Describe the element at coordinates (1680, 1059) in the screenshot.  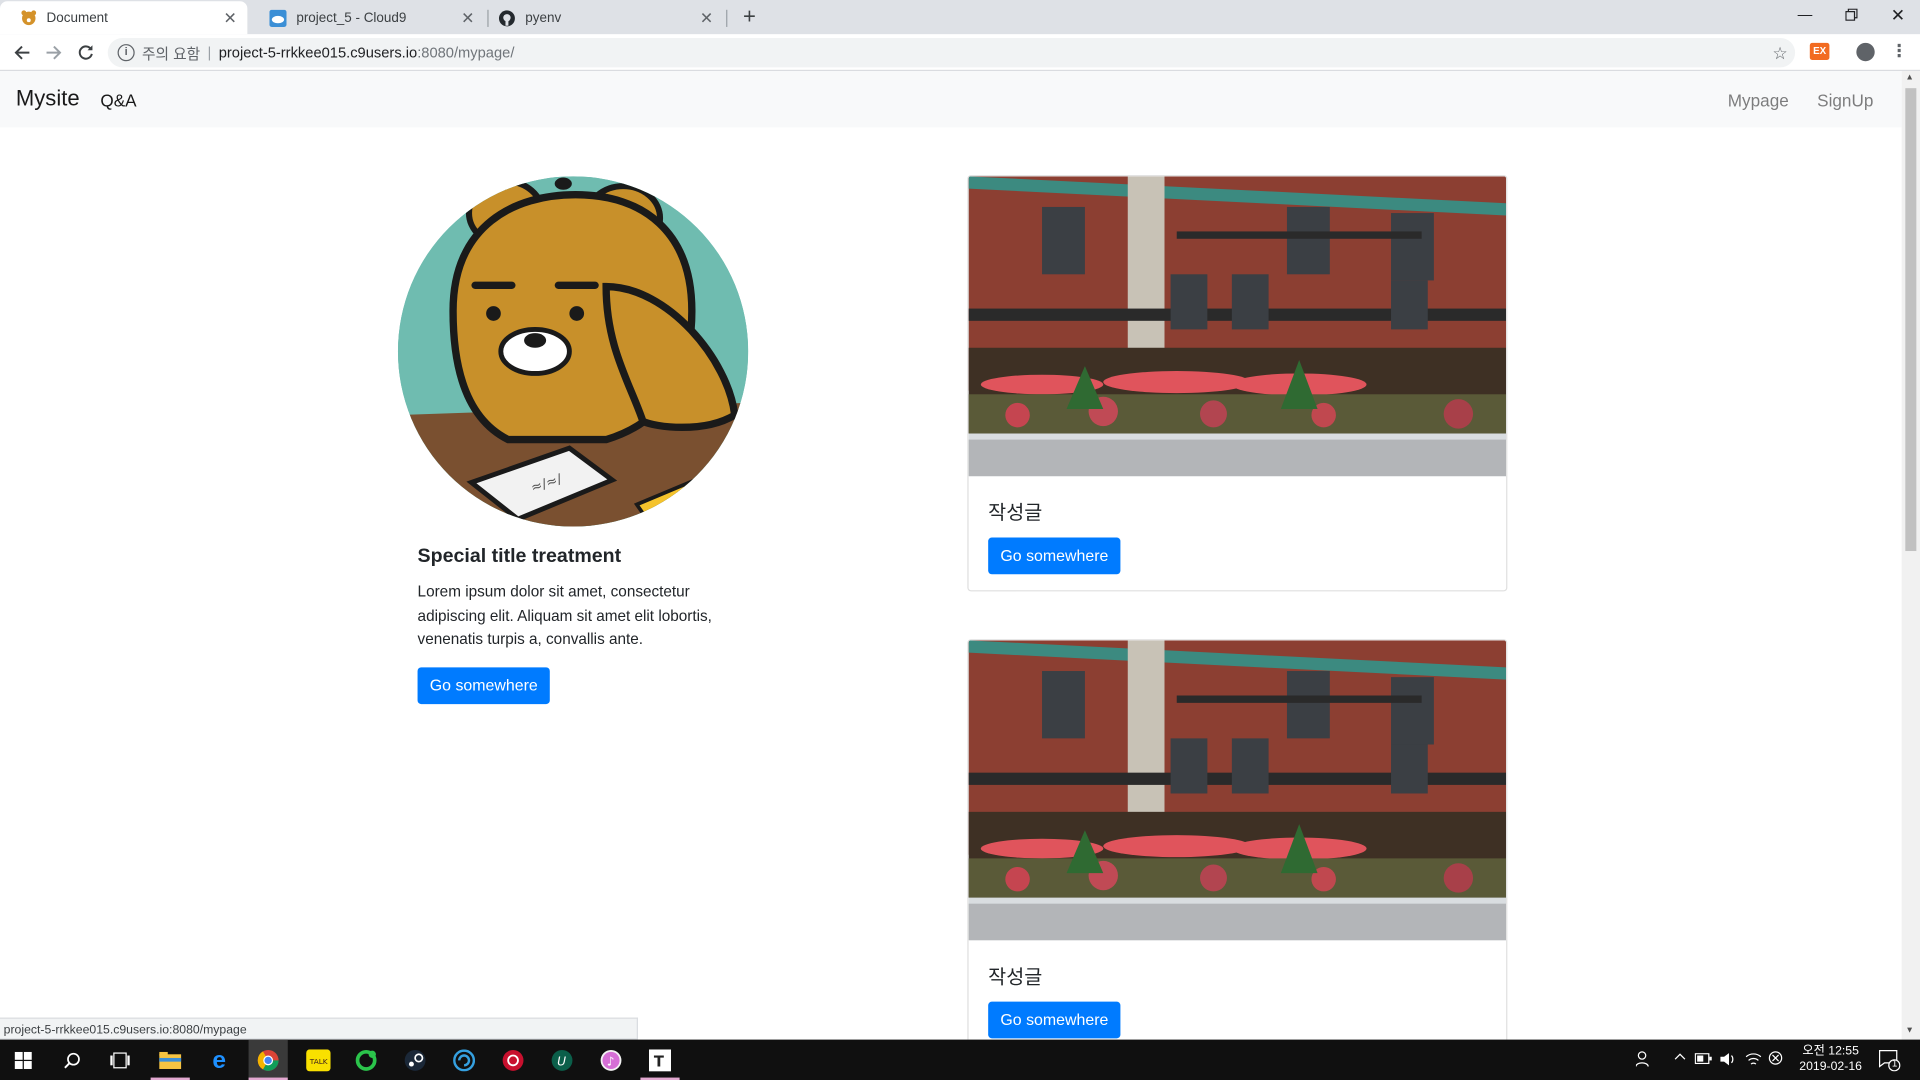
I see `tray-chevron-up-icon` at that location.